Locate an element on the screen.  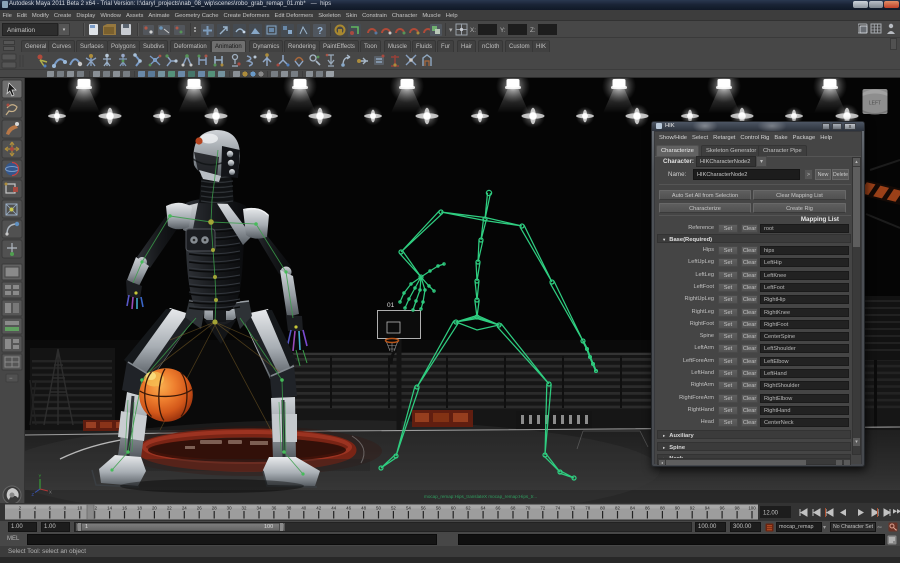
svg-text: 92 is located at coordinates (692, 508).